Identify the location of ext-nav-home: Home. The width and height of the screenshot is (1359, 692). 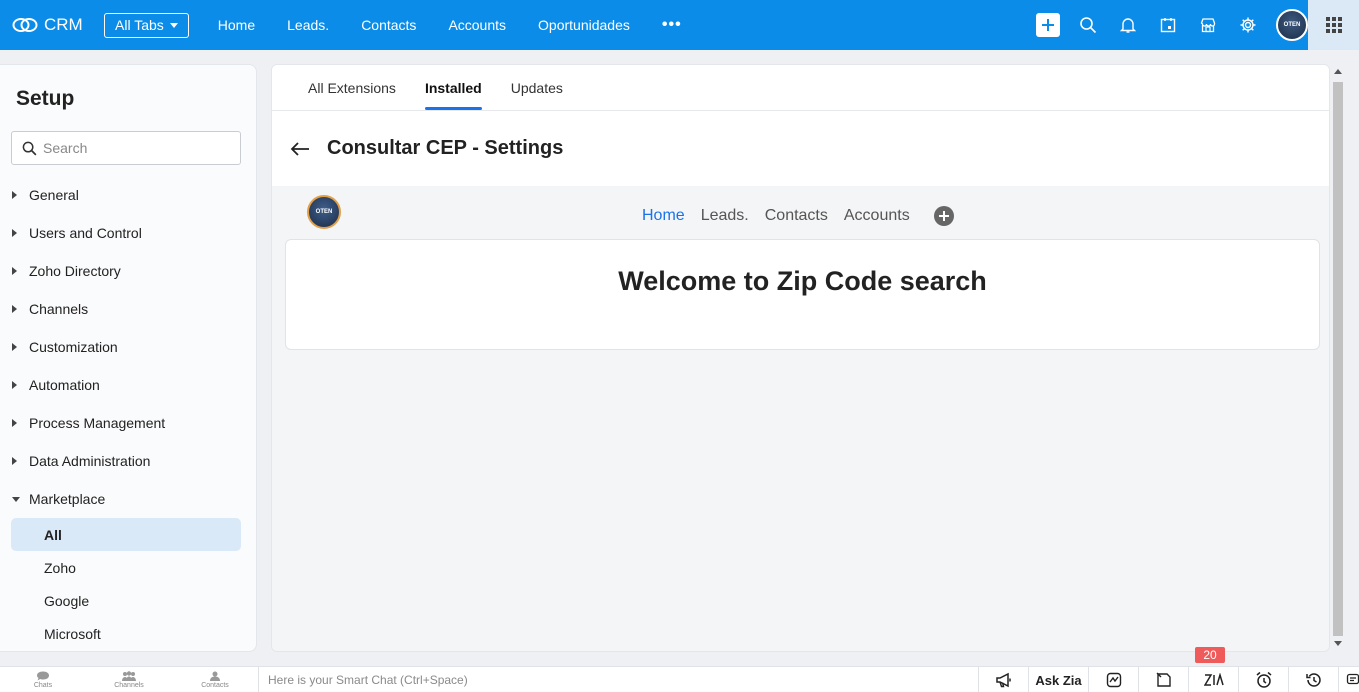
(663, 216).